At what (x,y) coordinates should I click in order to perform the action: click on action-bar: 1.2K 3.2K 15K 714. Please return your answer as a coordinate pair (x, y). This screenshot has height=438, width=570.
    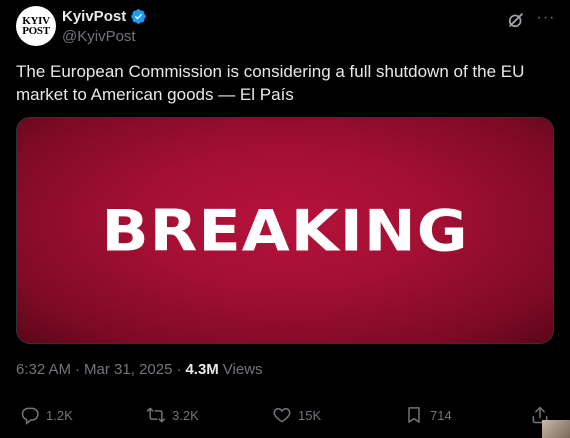
    Looking at the image, I should click on (287, 418).